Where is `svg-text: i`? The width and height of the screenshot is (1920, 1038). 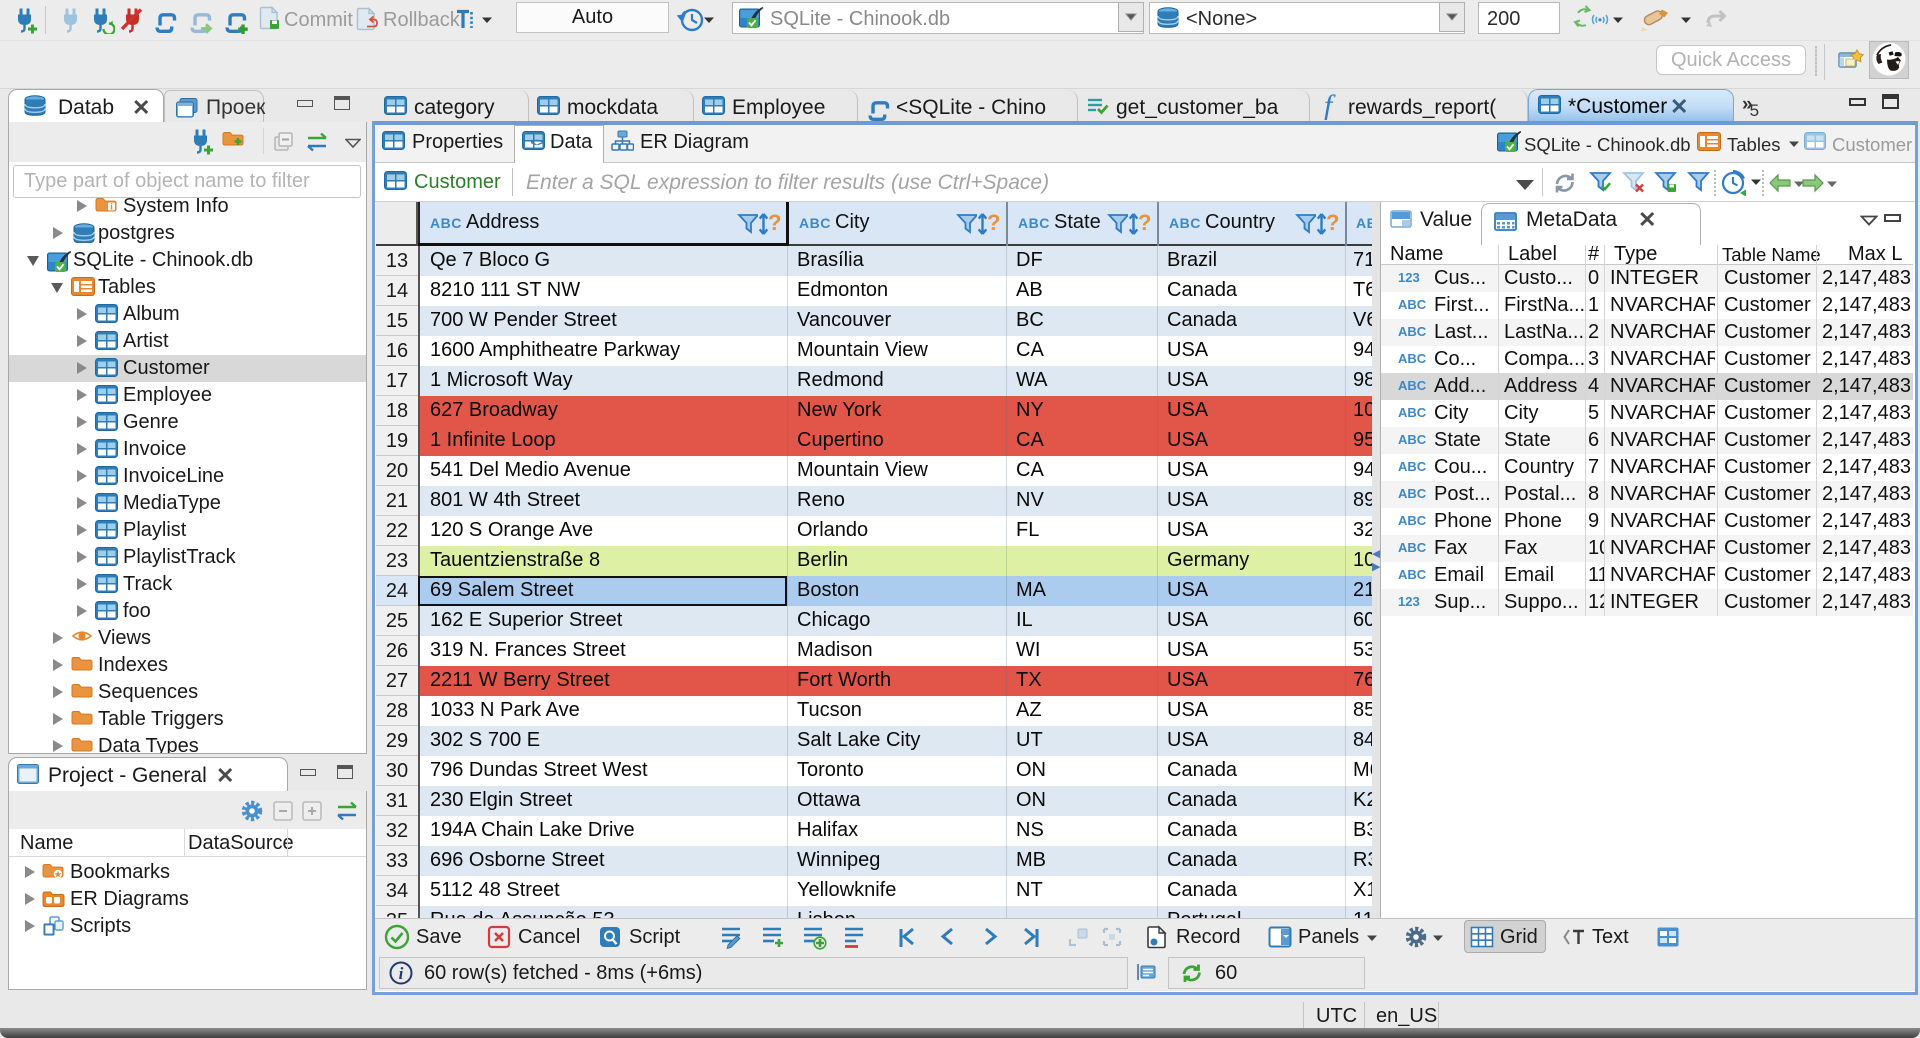 svg-text: i is located at coordinates (401, 973).